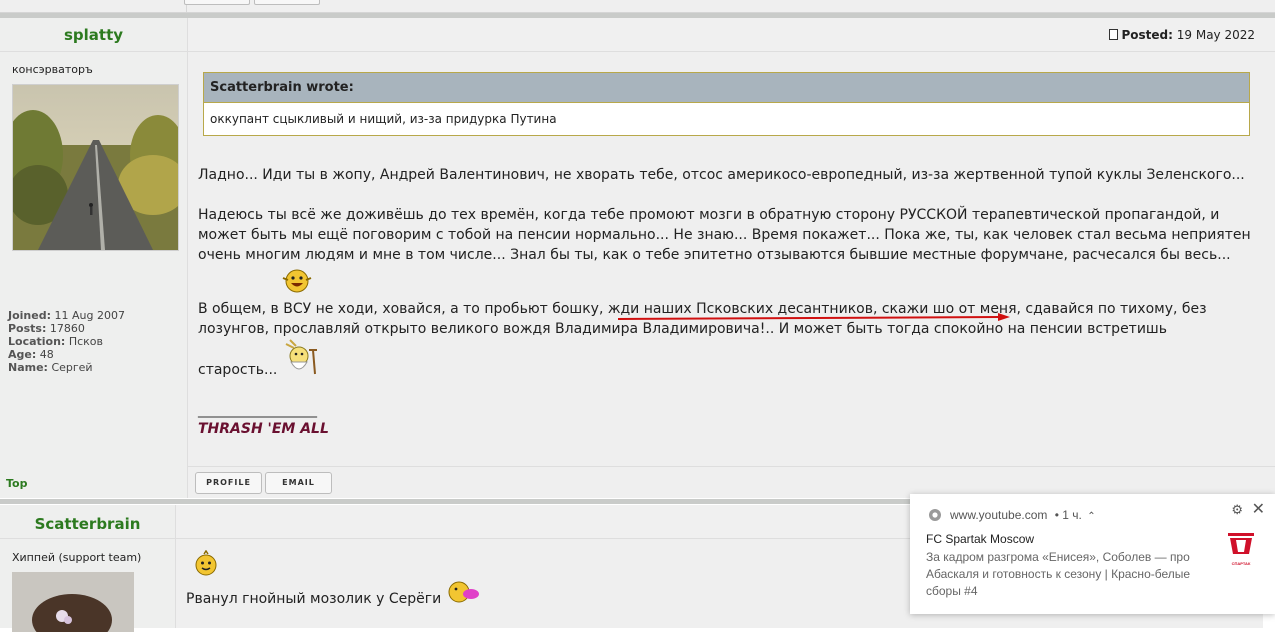 The height and width of the screenshot is (632, 1275). What do you see at coordinates (314, 599) in the screenshot?
I see `post2-text: Рванул гнойный мозолик у Серёги` at bounding box center [314, 599].